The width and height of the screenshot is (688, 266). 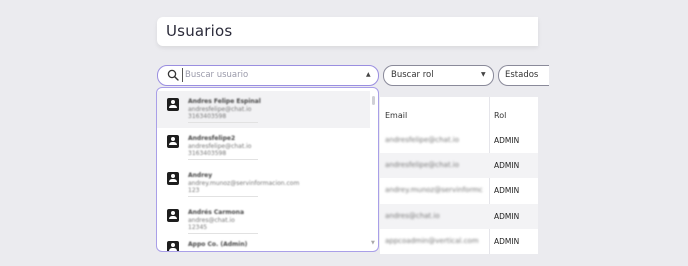 I want to click on option-name: Andresfelipe2, so click(x=212, y=138).